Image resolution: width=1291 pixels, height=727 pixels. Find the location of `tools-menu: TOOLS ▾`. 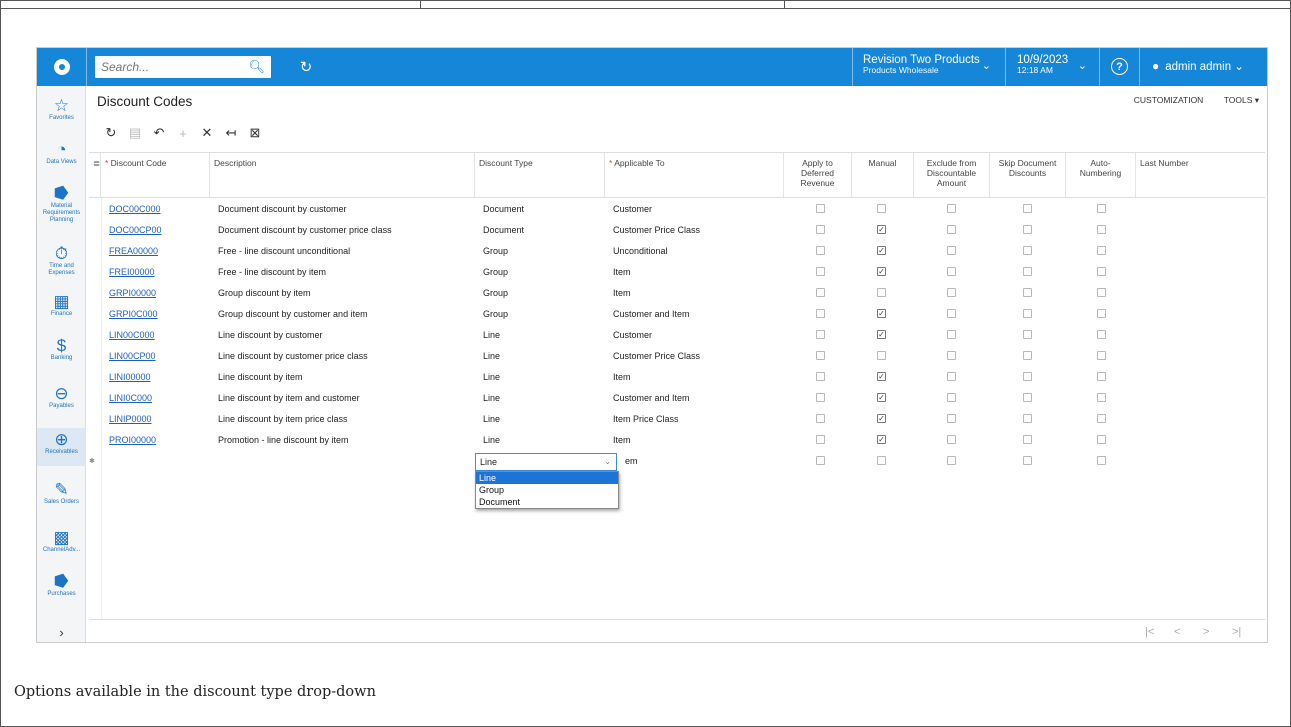

tools-menu: TOOLS ▾ is located at coordinates (1241, 100).